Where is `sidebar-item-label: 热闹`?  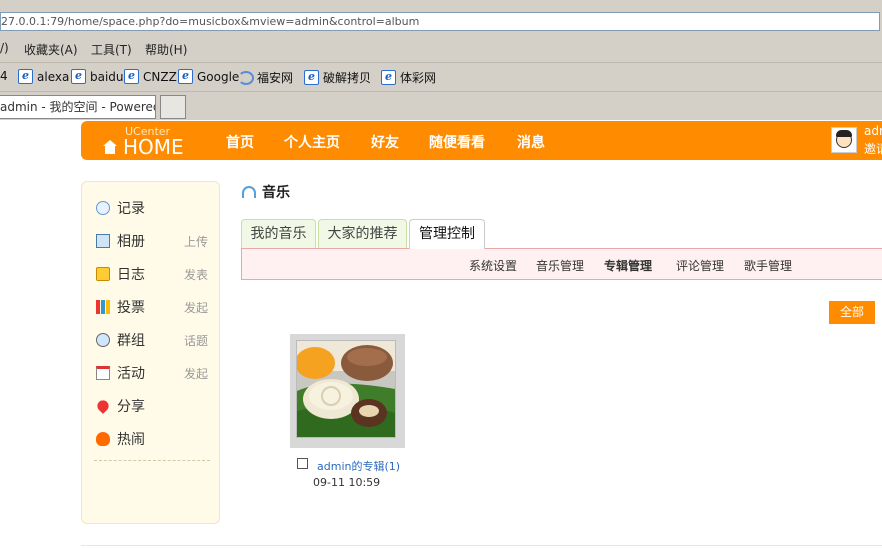
sidebar-item-label: 热闹 is located at coordinates (131, 440).